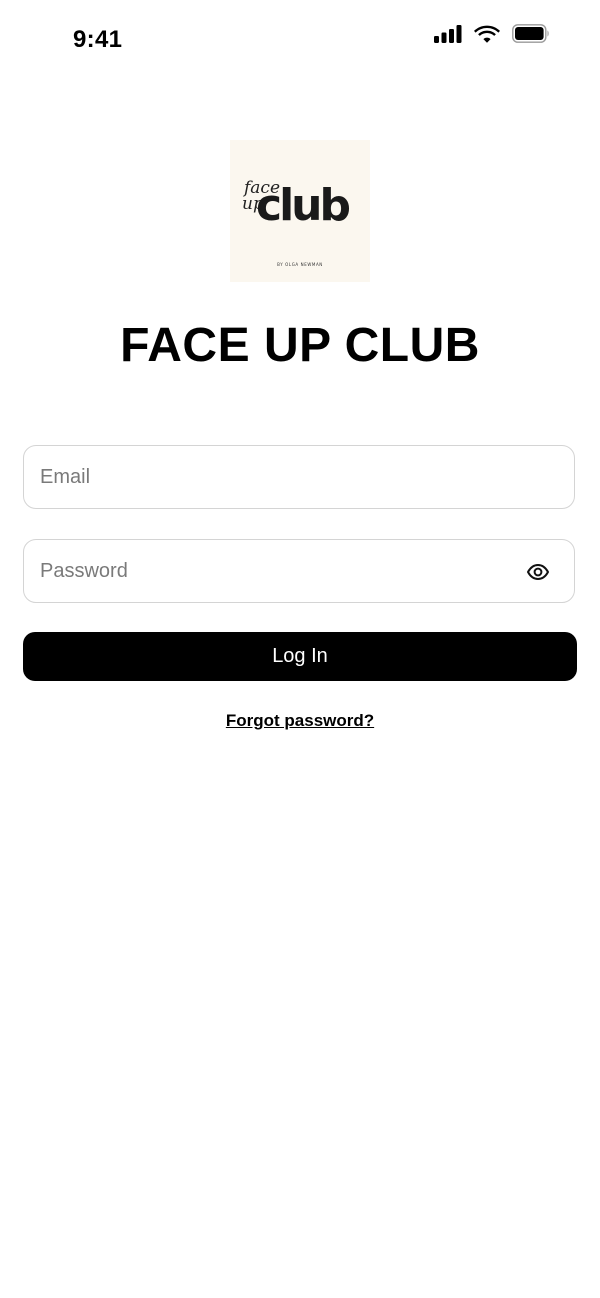 This screenshot has height=1298, width=600. What do you see at coordinates (280, 571) in the screenshot?
I see `password-input` at bounding box center [280, 571].